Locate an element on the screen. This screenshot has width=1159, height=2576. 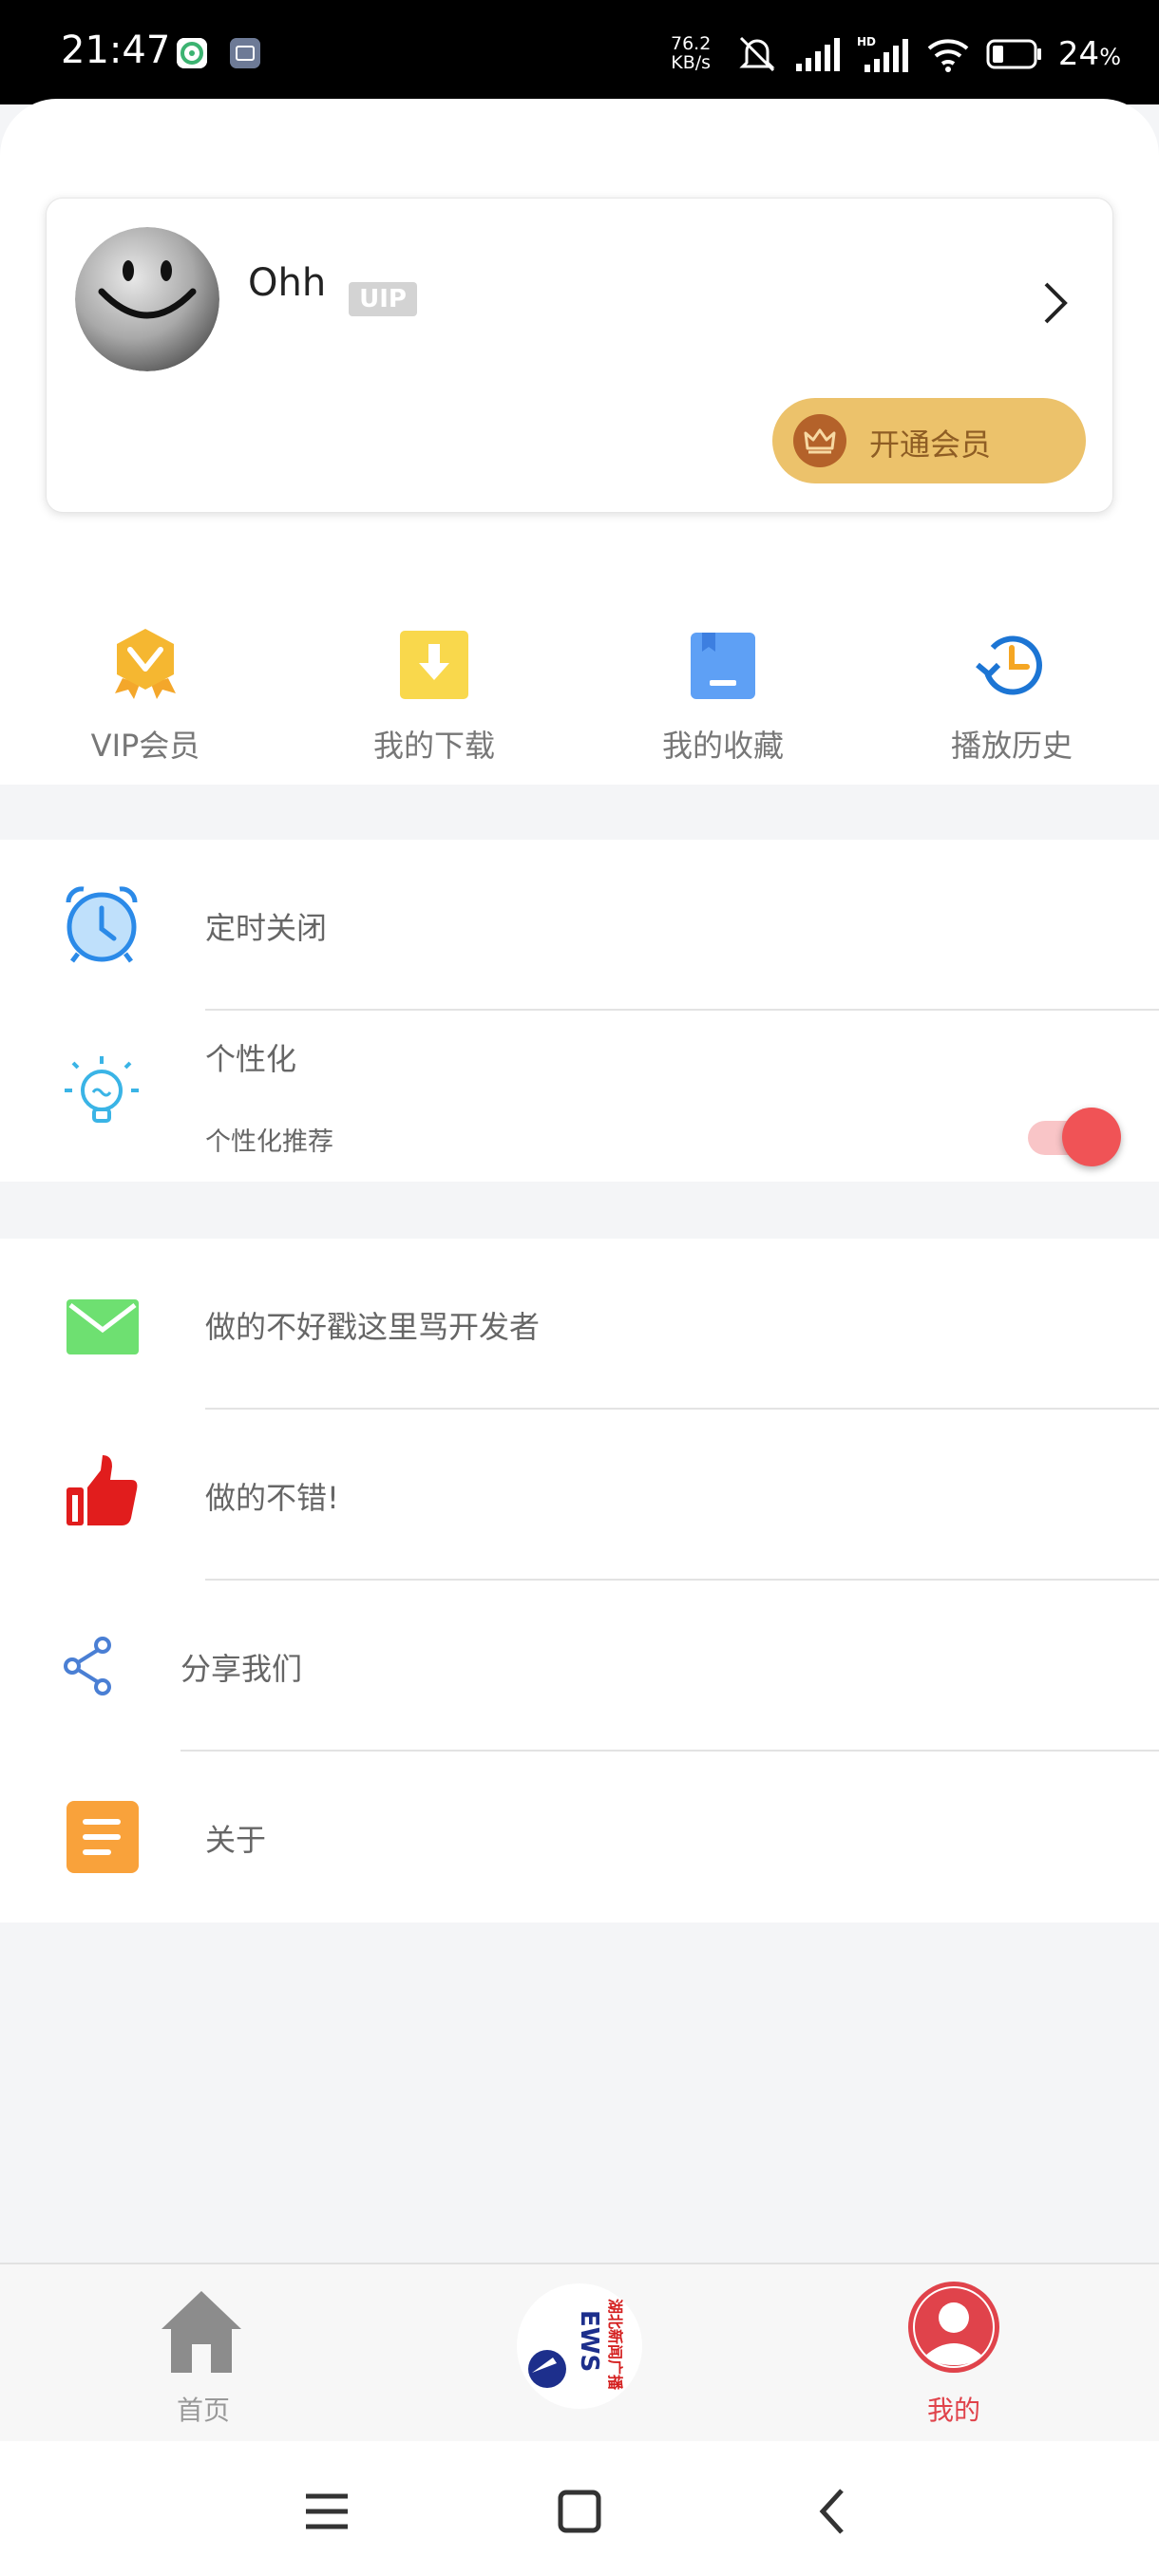
bottom-nav: 首页 EWS 湖北新闻广播 我的 is located at coordinates (579, 2352).